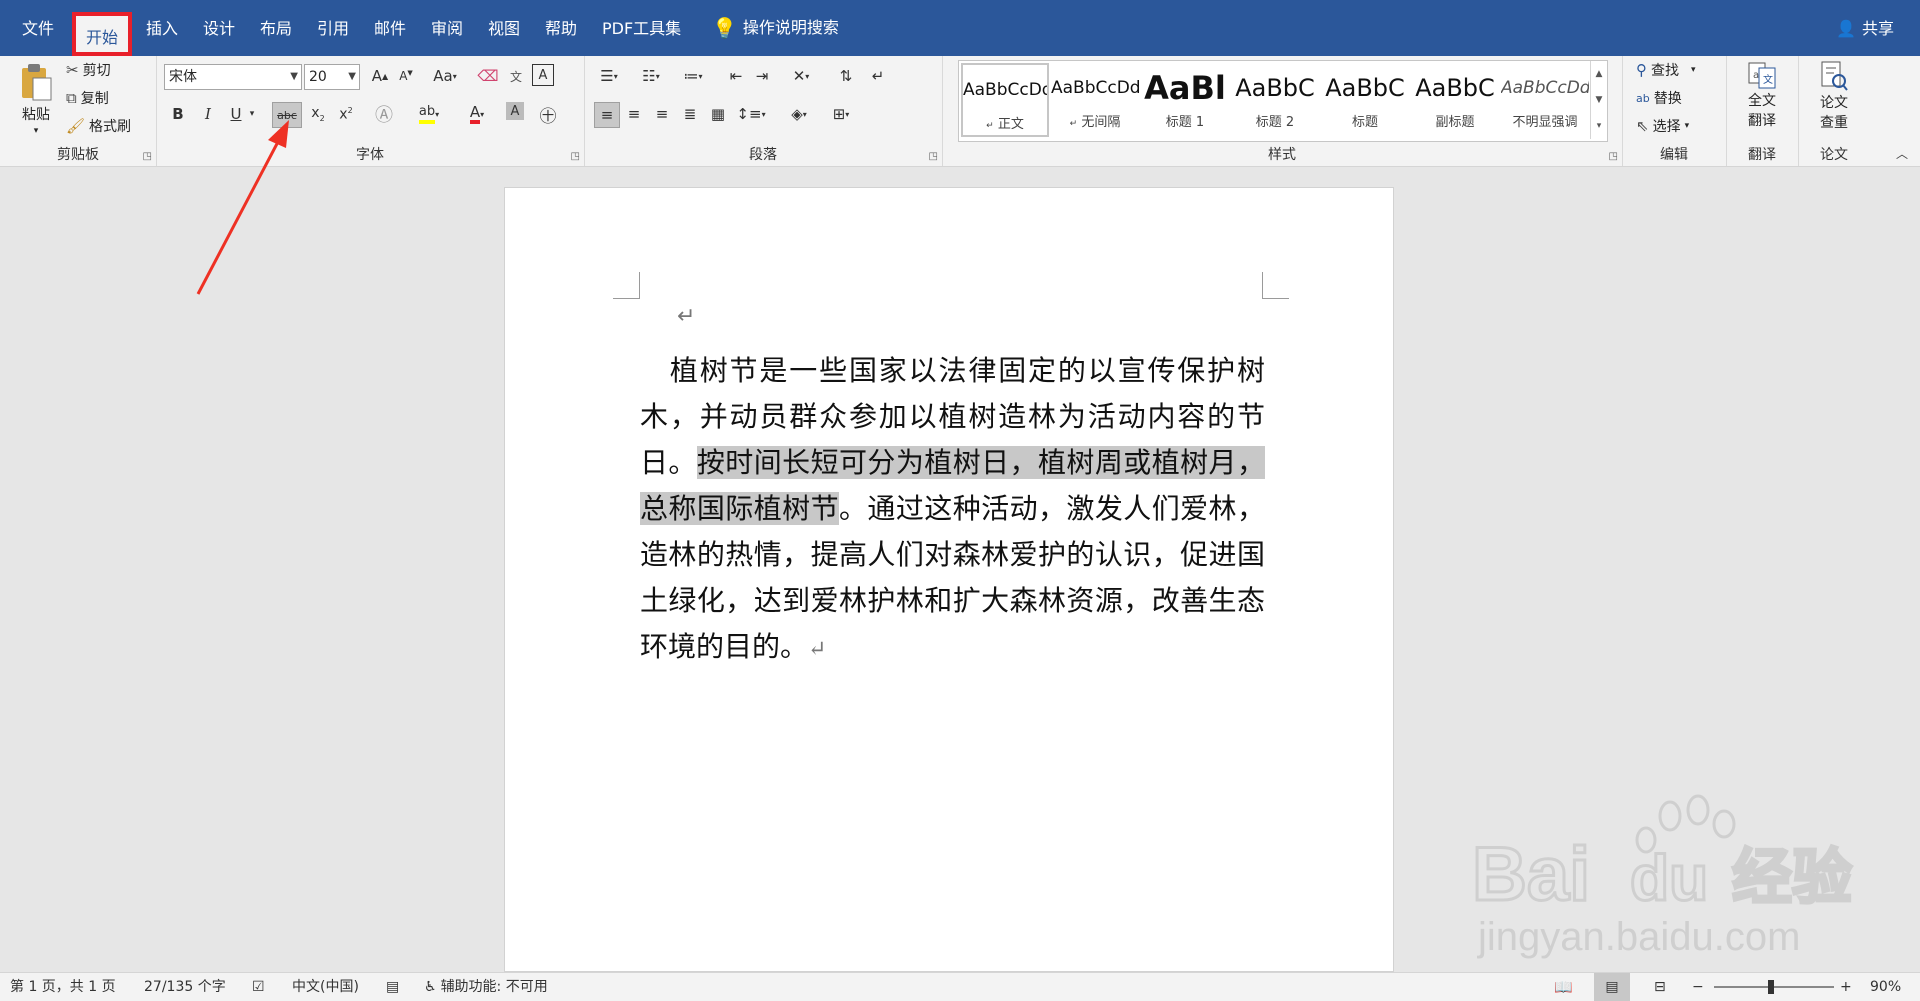  Describe the element at coordinates (208, 114) in the screenshot. I see `italic-button: I` at that location.